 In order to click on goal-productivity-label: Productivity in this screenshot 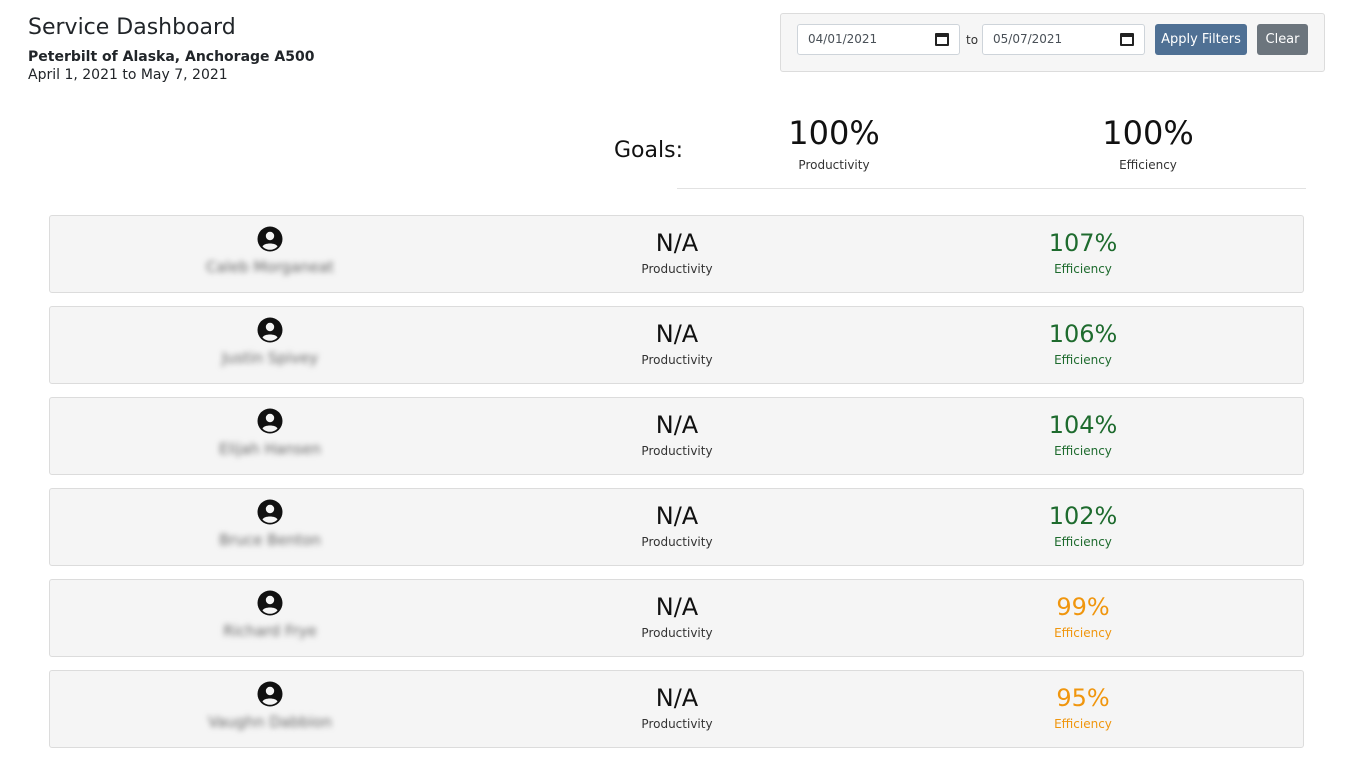, I will do `click(834, 165)`.